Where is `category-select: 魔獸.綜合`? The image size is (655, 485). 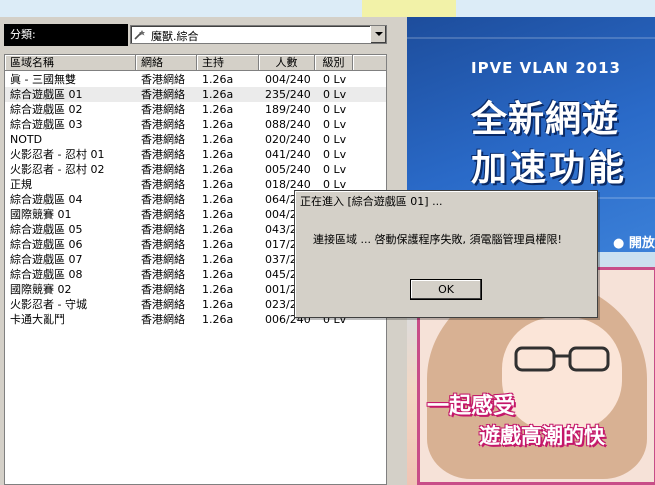
category-select: 魔獸.綜合 is located at coordinates (258, 34).